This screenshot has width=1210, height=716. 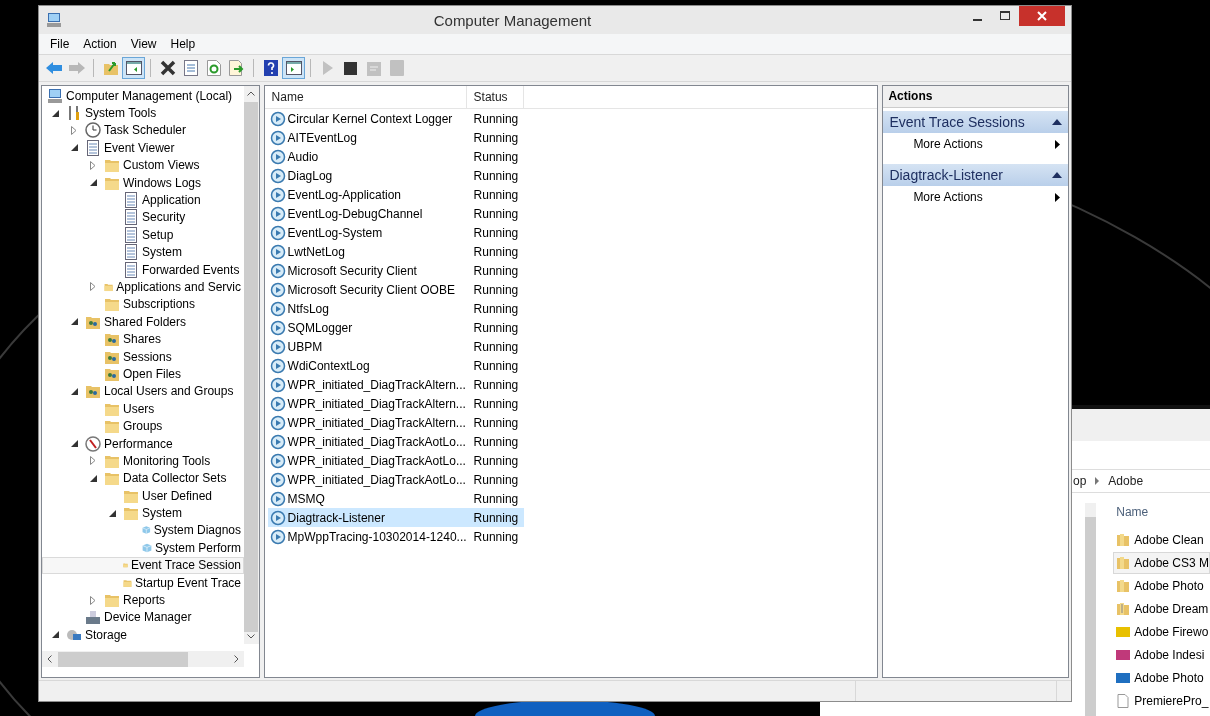 I want to click on explorer-row: Adobe Dream, so click(x=1161, y=609).